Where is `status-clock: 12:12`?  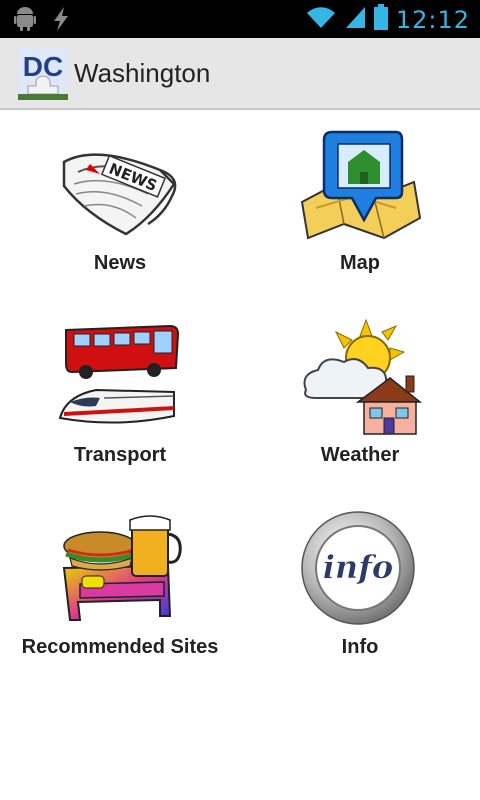 status-clock: 12:12 is located at coordinates (432, 19).